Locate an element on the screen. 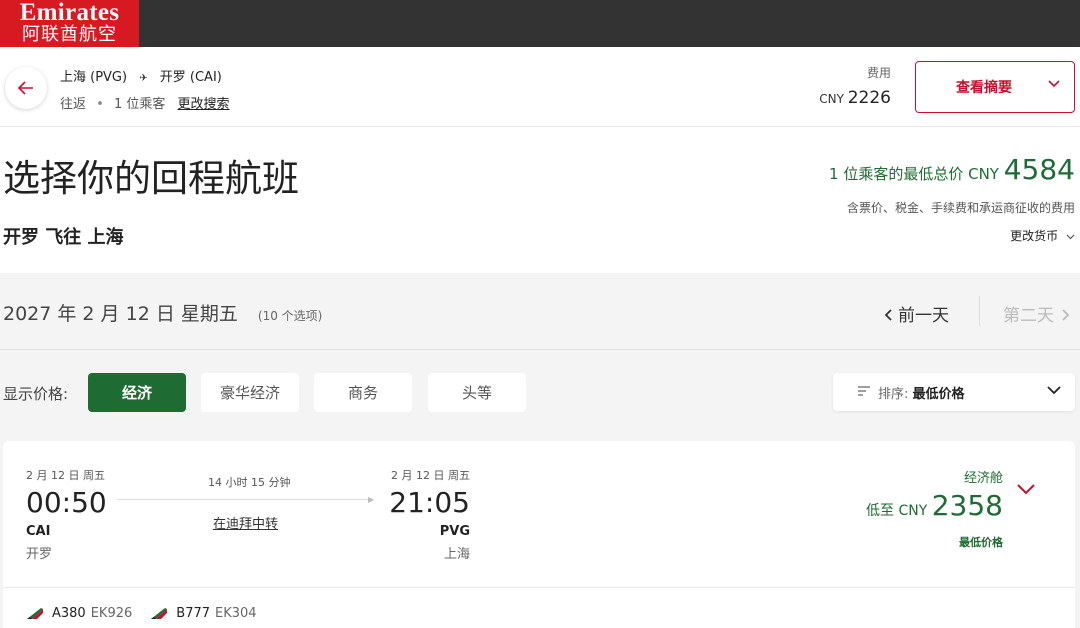 This screenshot has height=628, width=1080. aircraft-type: A380 is located at coordinates (69, 613).